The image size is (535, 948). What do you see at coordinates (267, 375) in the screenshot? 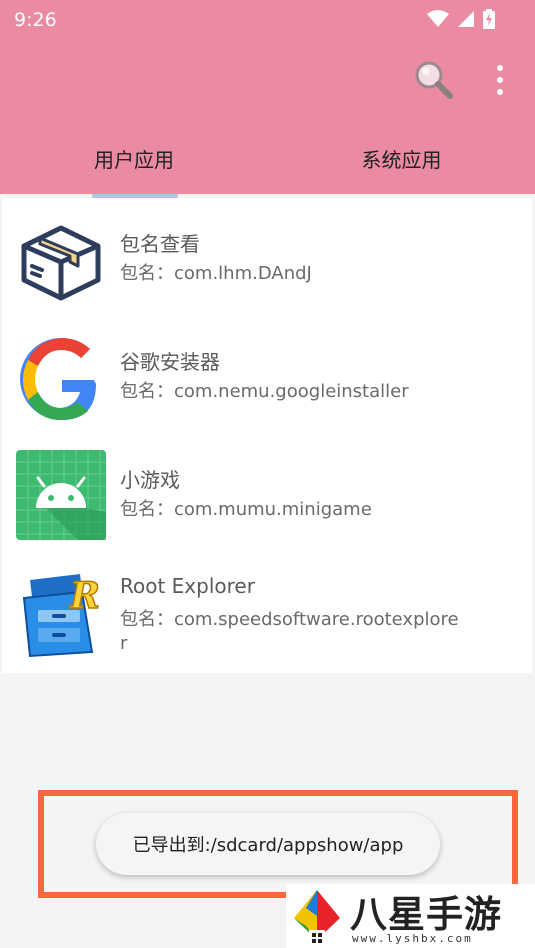
I see `list-item: 谷歌安装器 包名：com.nemu.googleinstaller` at bounding box center [267, 375].